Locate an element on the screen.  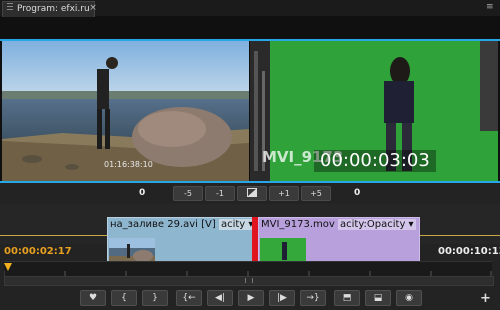
clip-outgoing: на_заливе 29.avi [V] acity ▾ is located at coordinates (181, 242).